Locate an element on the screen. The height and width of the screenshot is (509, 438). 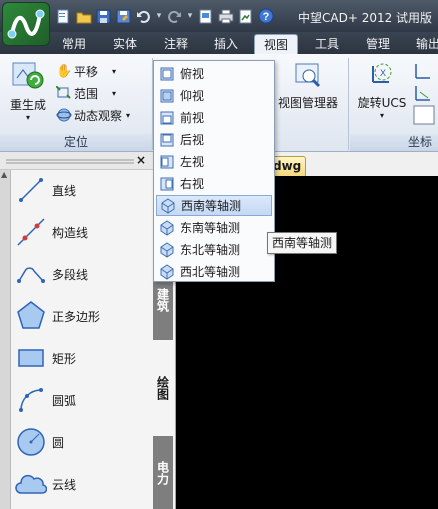
view-manager-label: 视图管理器 is located at coordinates (307, 103).